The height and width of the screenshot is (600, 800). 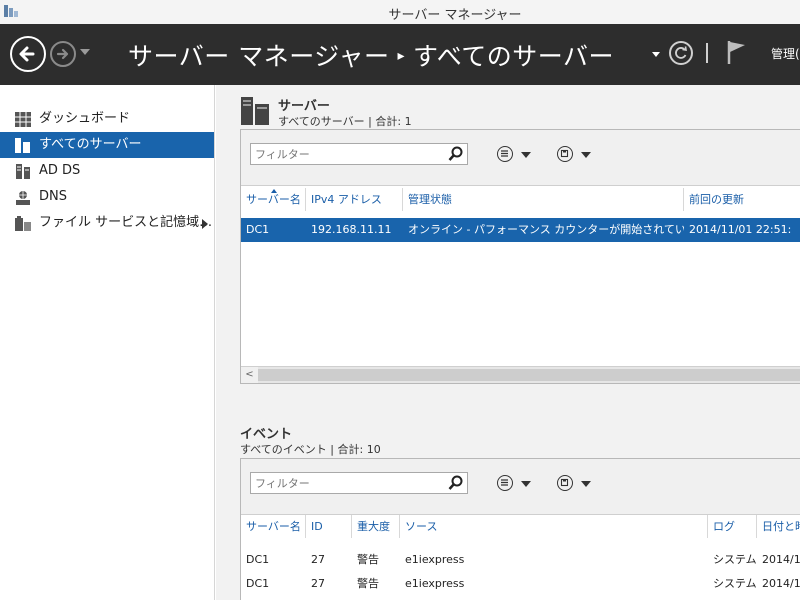 I want to click on servers-horizontal-scrollbar: <, so click(x=520, y=374).